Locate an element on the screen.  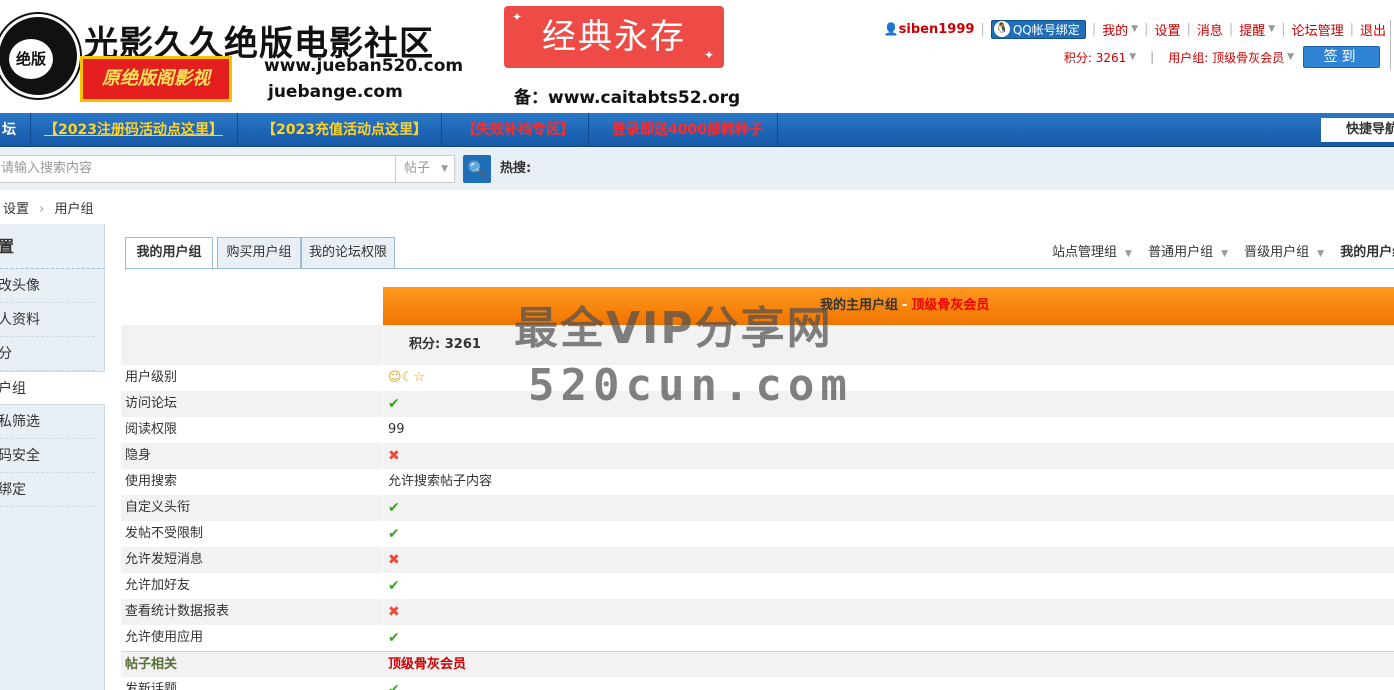
section-label: 帖子相关 is located at coordinates (151, 664).